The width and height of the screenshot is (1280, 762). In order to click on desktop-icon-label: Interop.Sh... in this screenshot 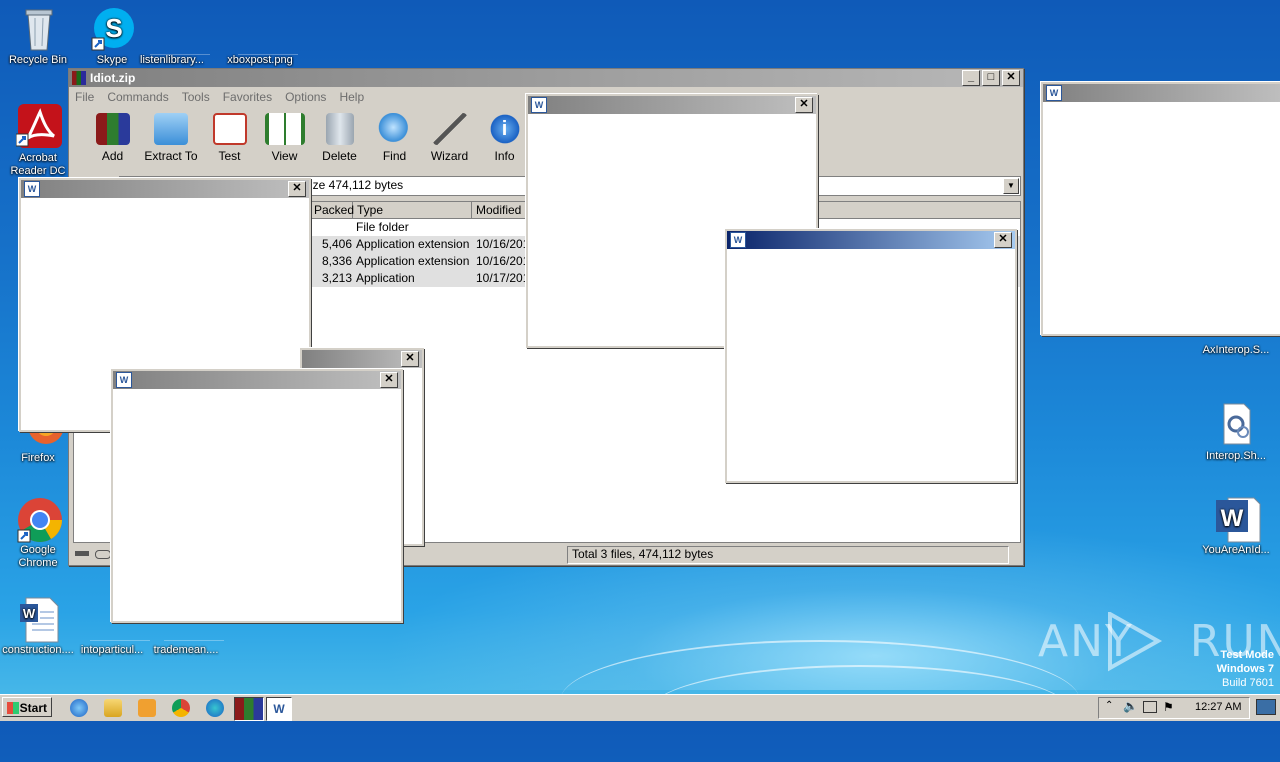, I will do `click(1236, 456)`.